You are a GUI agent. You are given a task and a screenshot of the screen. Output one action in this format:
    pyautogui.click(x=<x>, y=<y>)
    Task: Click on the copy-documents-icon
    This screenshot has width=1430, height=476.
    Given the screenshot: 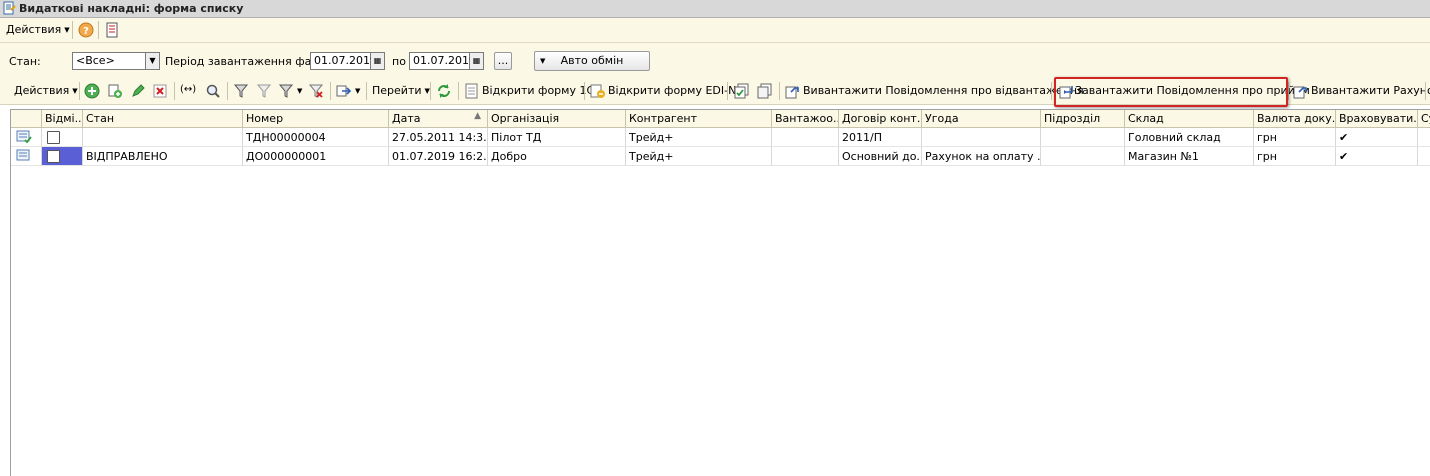 What is the action you would take?
    pyautogui.click(x=765, y=91)
    